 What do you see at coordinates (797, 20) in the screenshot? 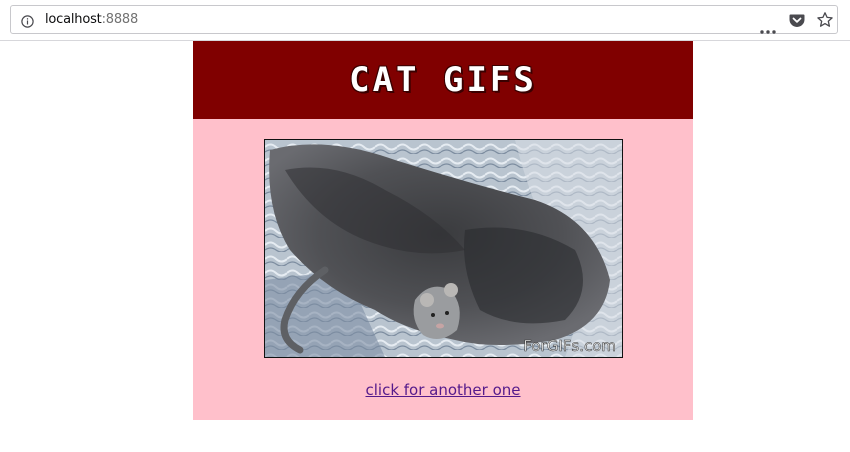
I see `pocket-icon` at bounding box center [797, 20].